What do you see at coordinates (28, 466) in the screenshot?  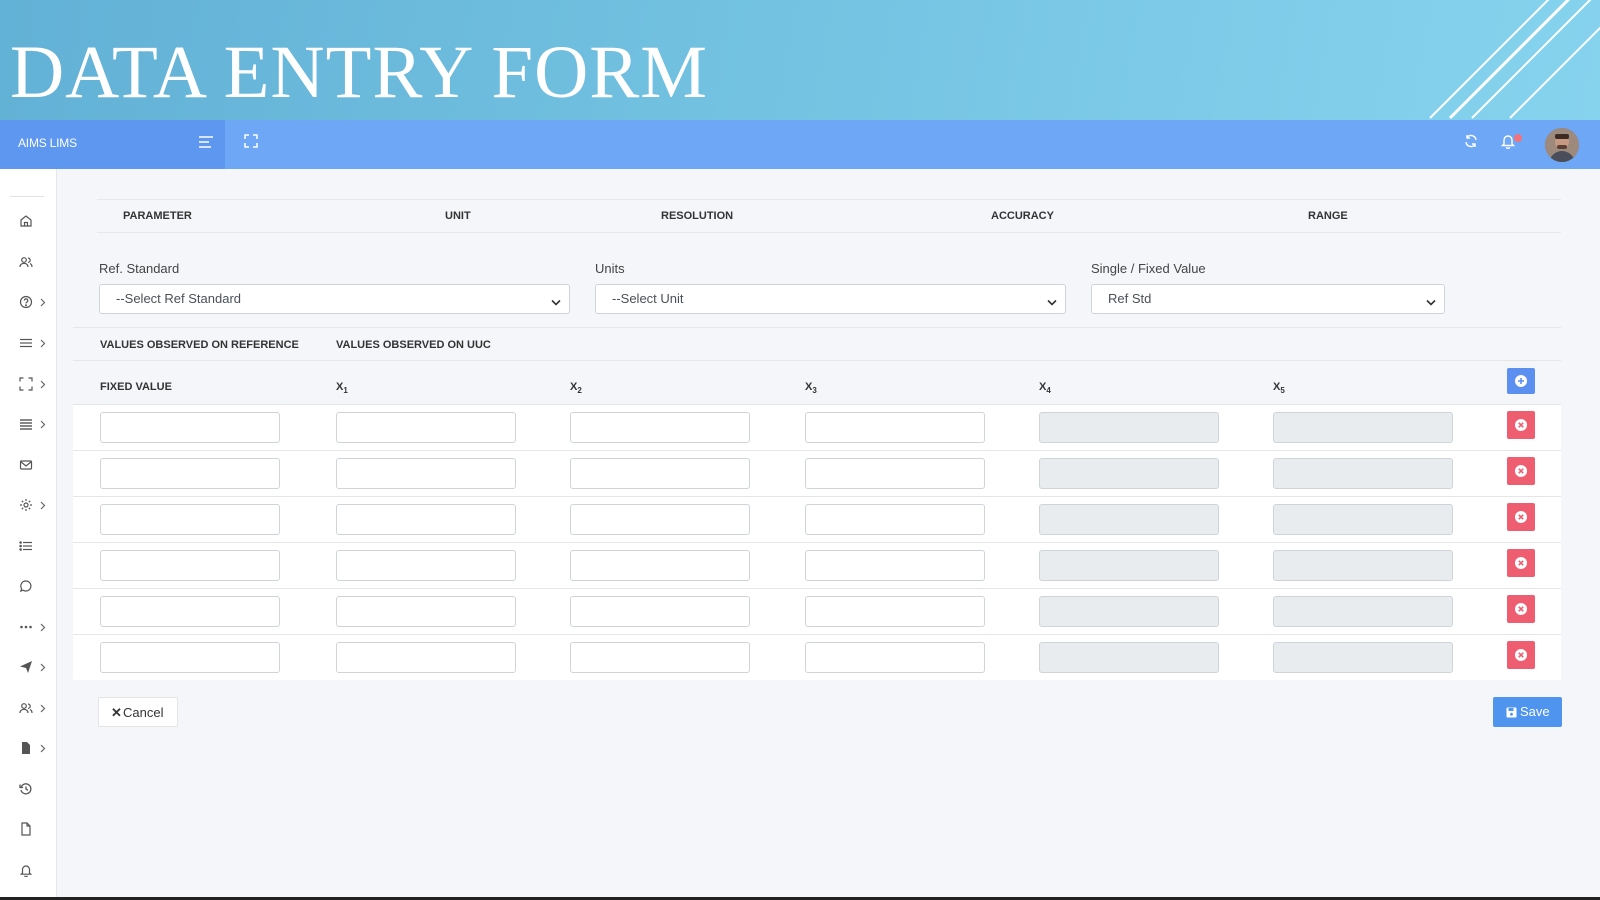 I see `sidebar-item-mail` at bounding box center [28, 466].